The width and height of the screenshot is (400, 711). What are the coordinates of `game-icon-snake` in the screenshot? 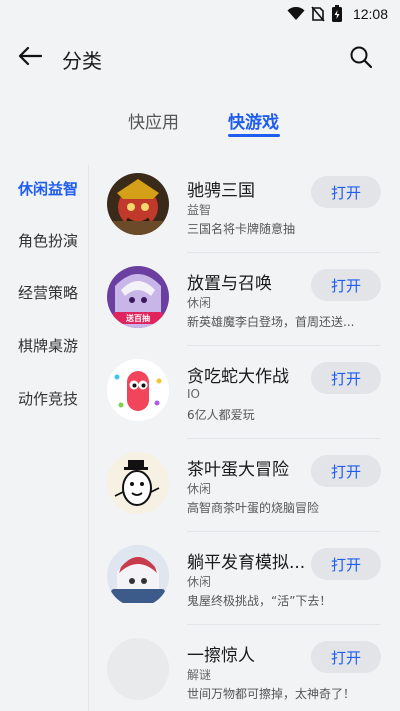 It's located at (138, 390).